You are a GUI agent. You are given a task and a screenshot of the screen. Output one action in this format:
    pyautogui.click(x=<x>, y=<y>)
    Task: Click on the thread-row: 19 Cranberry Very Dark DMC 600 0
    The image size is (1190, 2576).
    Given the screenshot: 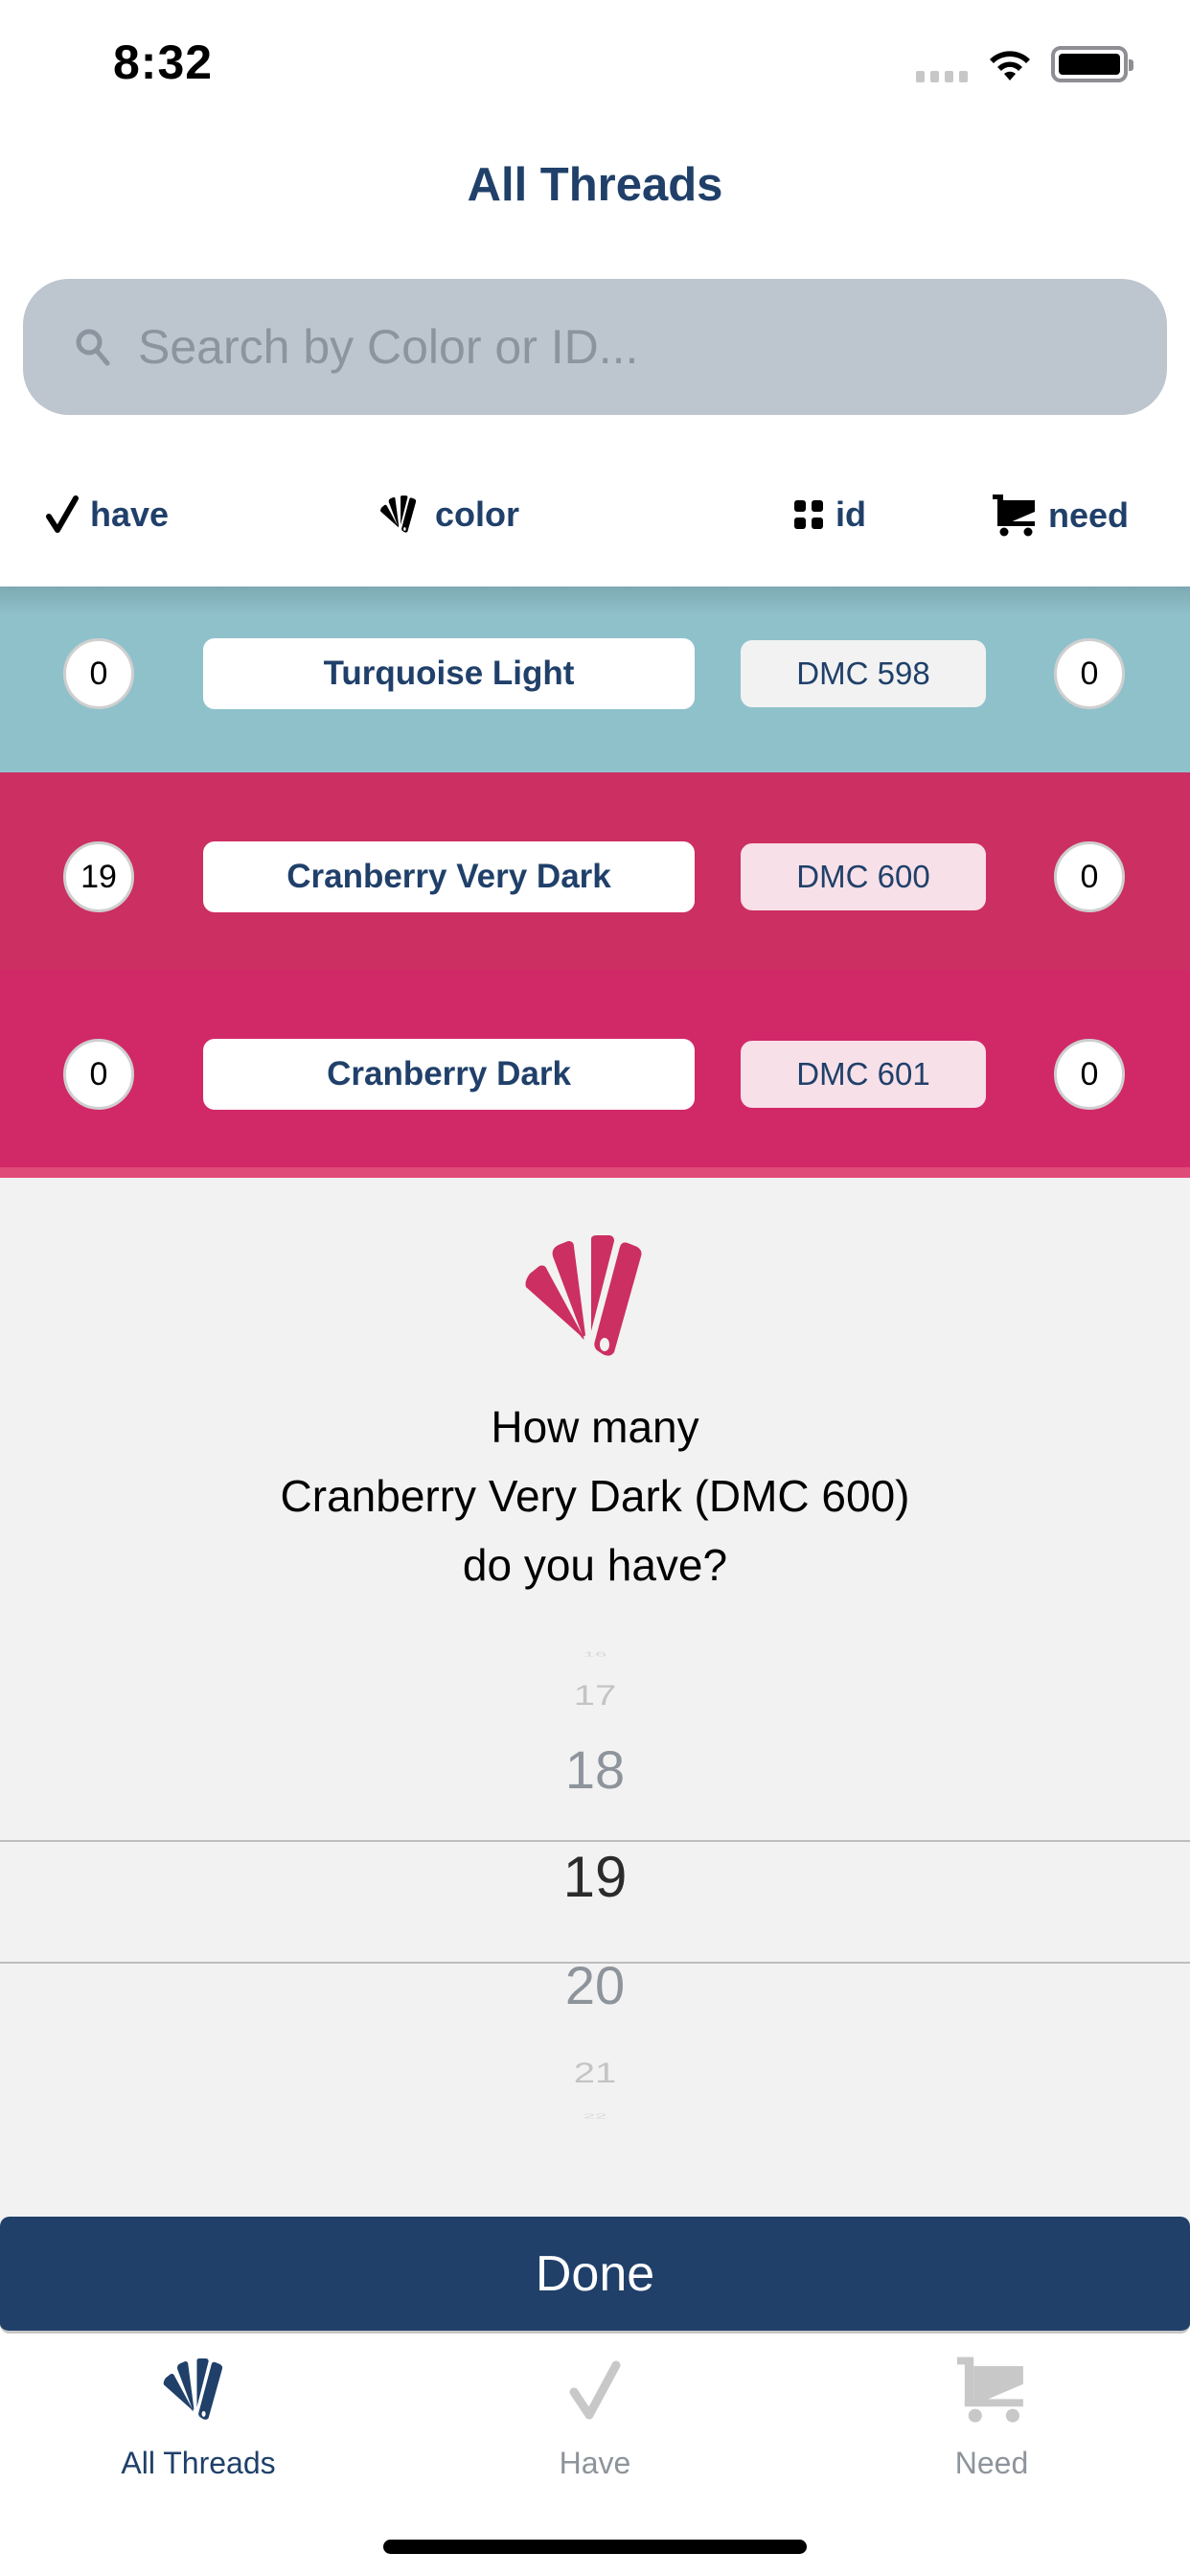 What is the action you would take?
    pyautogui.click(x=595, y=871)
    